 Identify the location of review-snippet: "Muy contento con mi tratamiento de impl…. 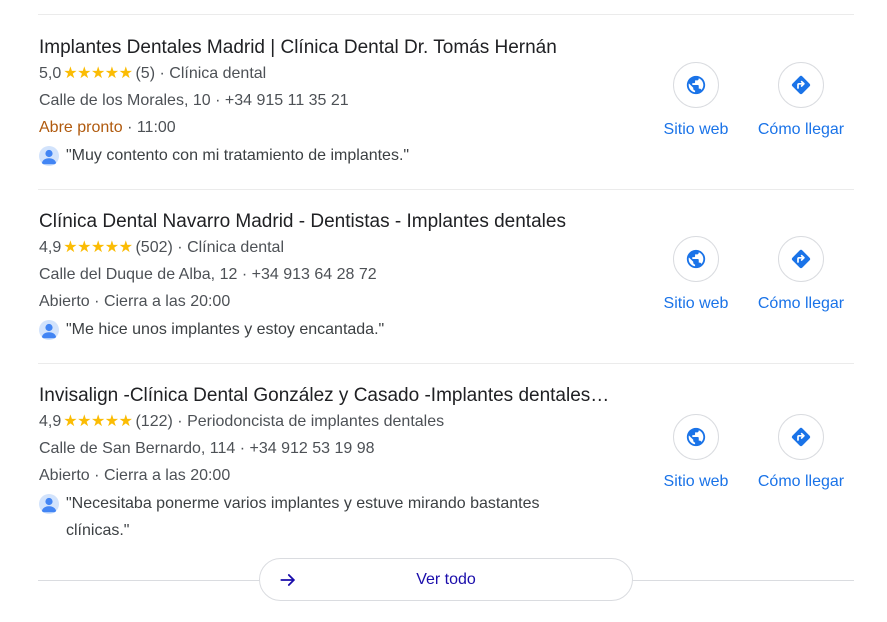
(339, 155).